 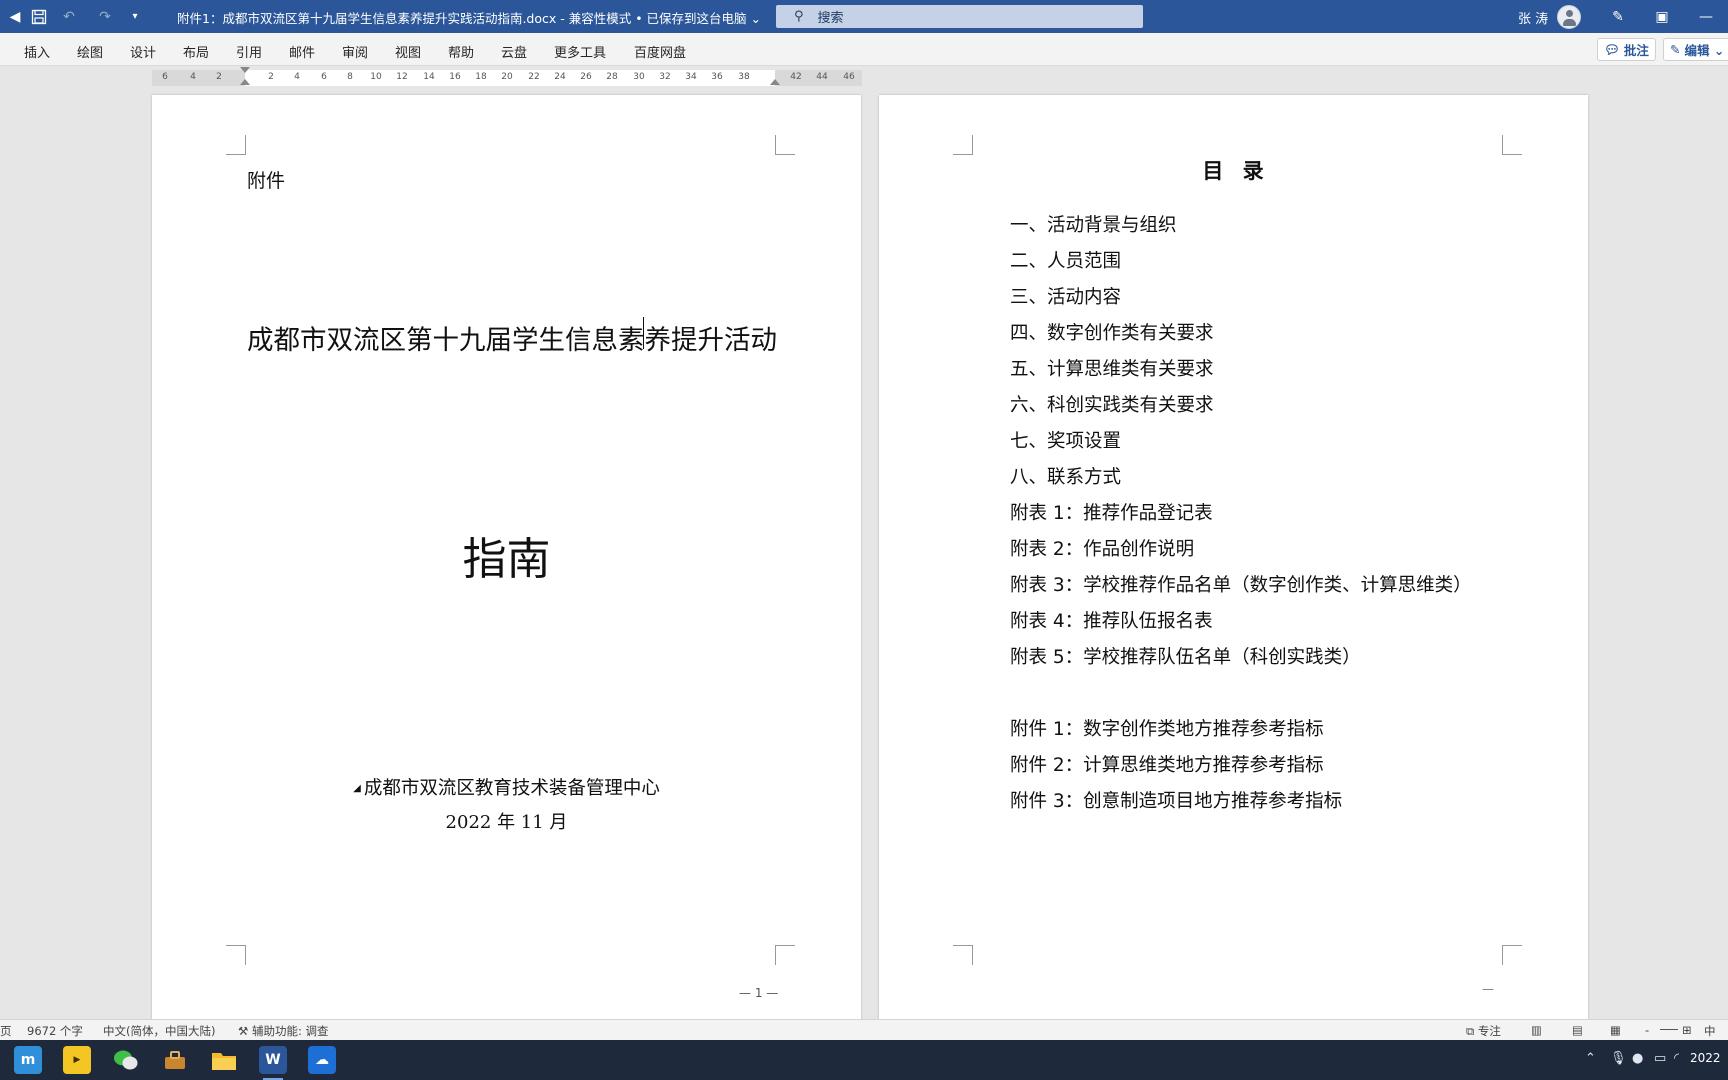 What do you see at coordinates (283, 1031) in the screenshot?
I see `accessibility-indicator: ⚒ 辅助功能: 调查` at bounding box center [283, 1031].